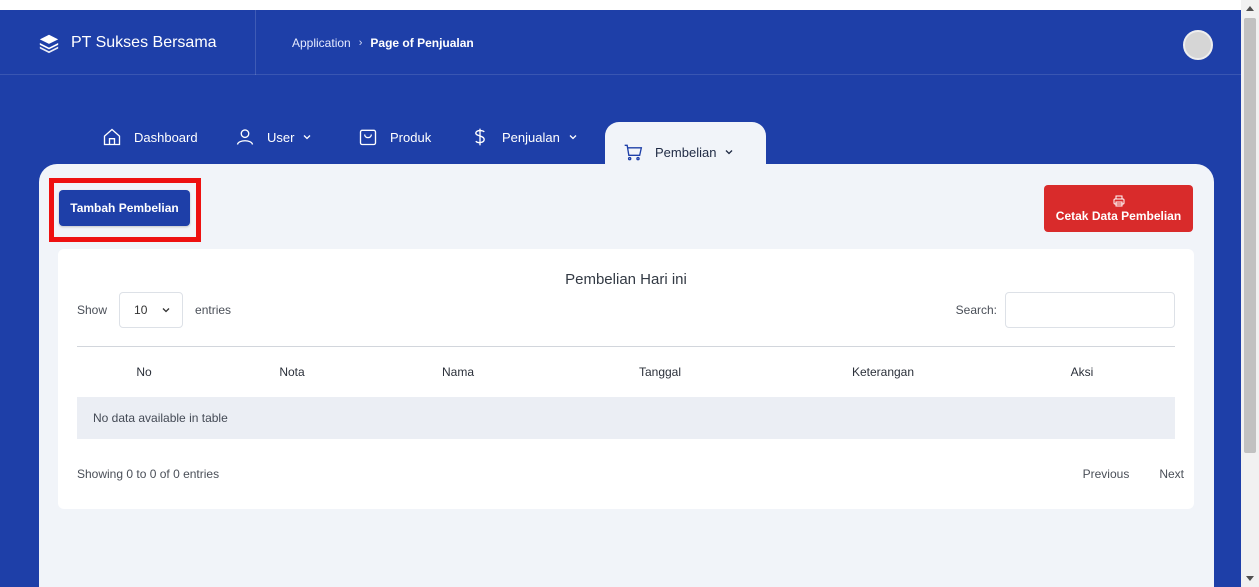  Describe the element at coordinates (368, 137) in the screenshot. I see `shopping-bag-icon` at that location.